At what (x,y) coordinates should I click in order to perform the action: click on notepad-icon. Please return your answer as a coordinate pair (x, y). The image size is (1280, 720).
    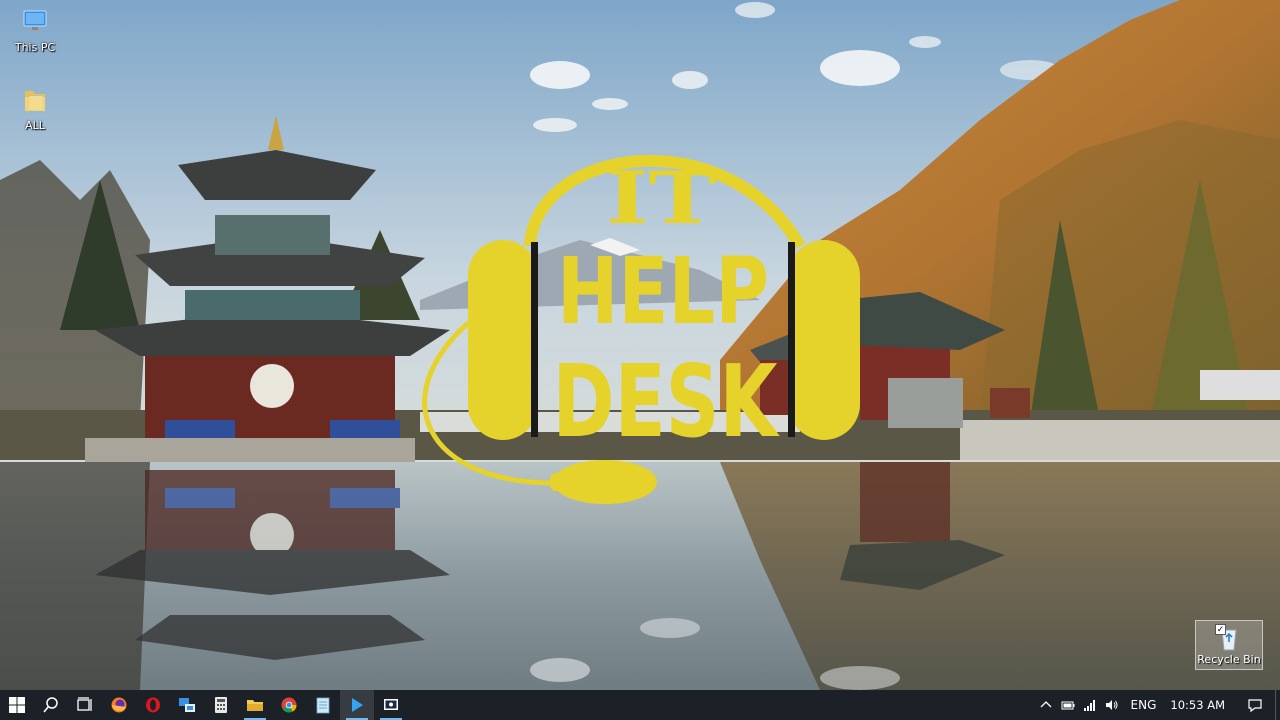
    Looking at the image, I should click on (323, 705).